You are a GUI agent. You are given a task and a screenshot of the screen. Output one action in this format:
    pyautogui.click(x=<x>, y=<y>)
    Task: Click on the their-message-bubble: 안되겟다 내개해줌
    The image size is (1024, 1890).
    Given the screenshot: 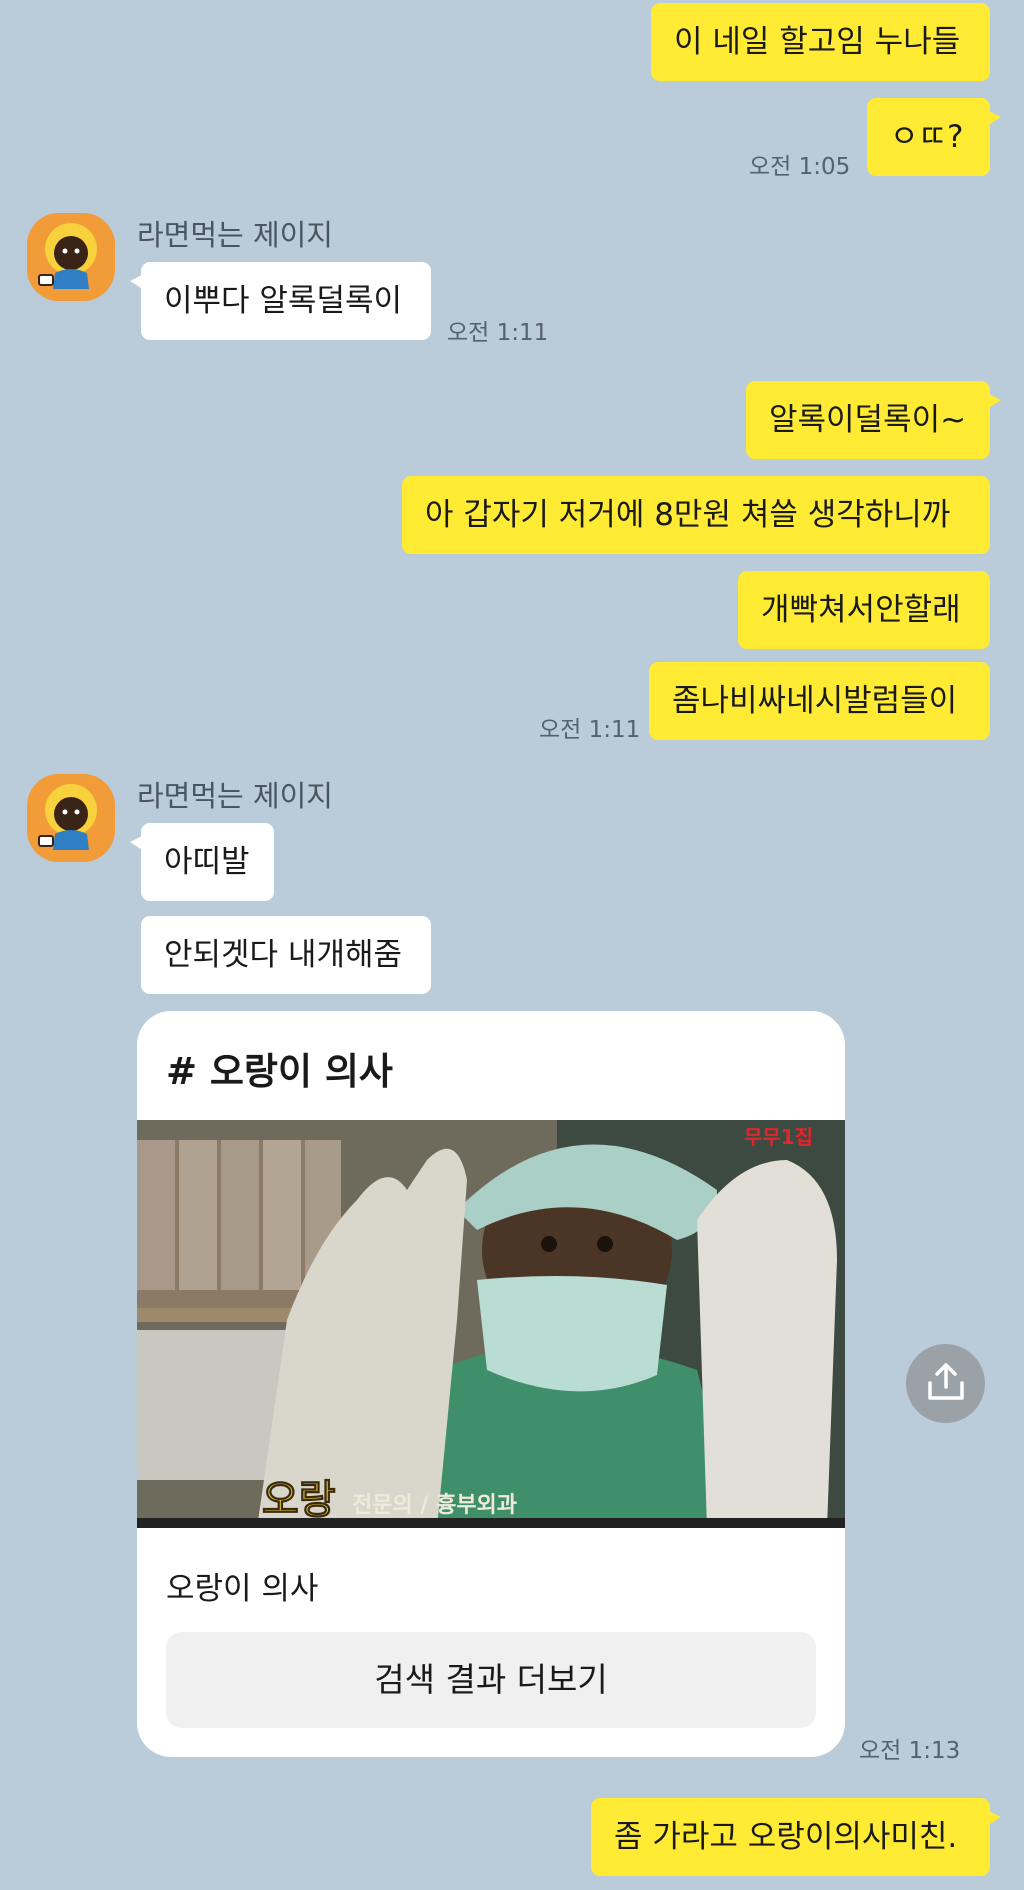 What is the action you would take?
    pyautogui.click(x=286, y=955)
    